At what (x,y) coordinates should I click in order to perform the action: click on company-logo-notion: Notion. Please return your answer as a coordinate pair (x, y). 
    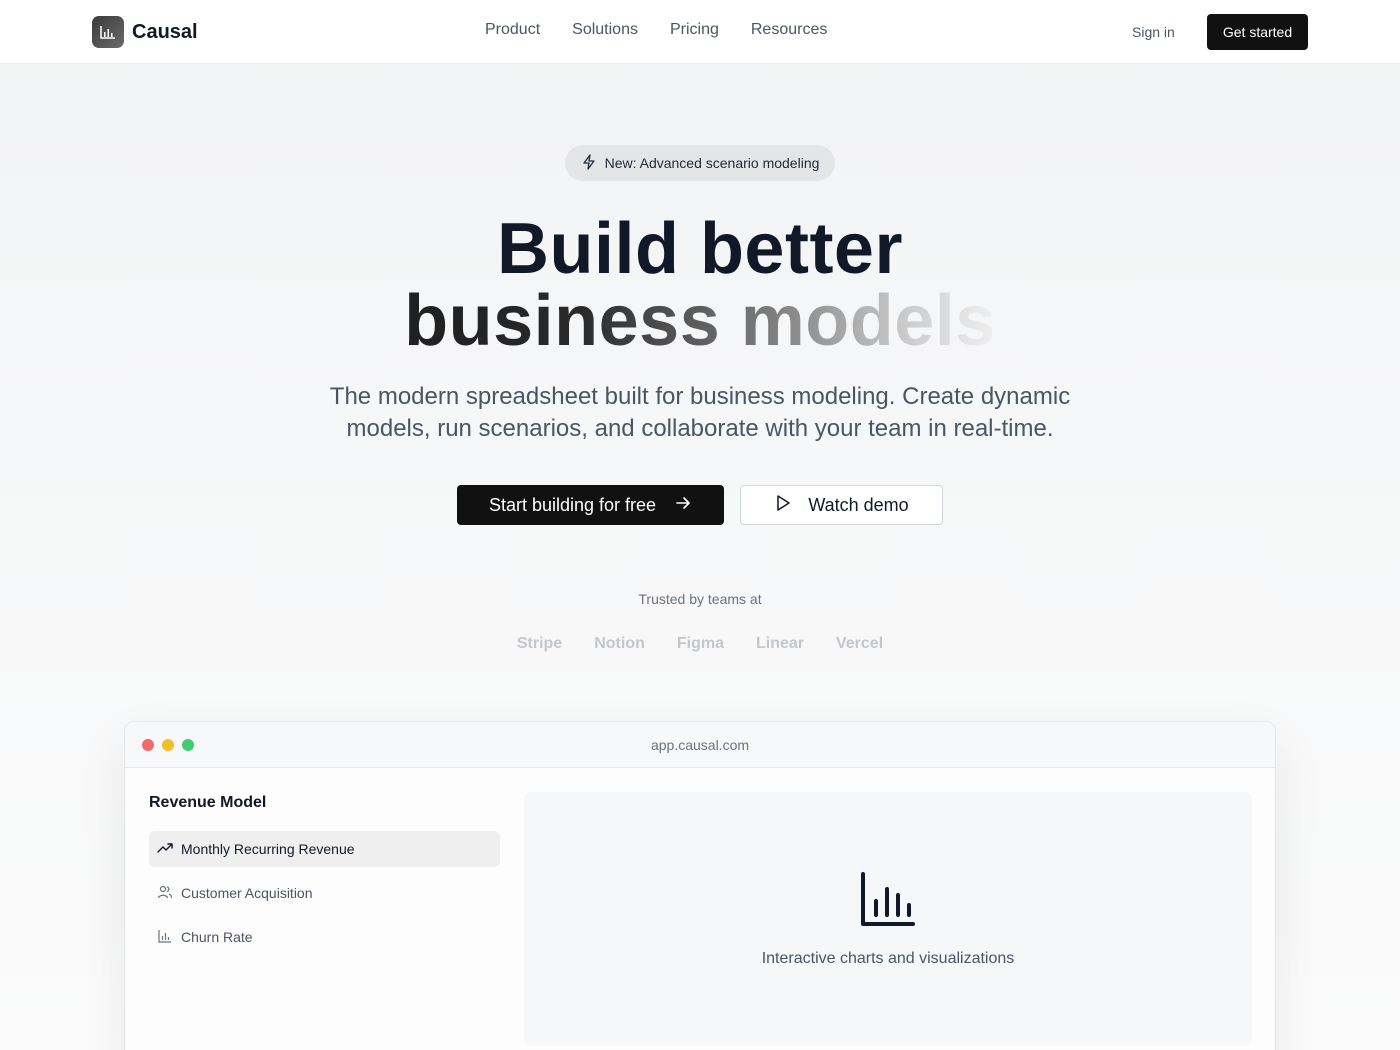
    Looking at the image, I should click on (619, 643).